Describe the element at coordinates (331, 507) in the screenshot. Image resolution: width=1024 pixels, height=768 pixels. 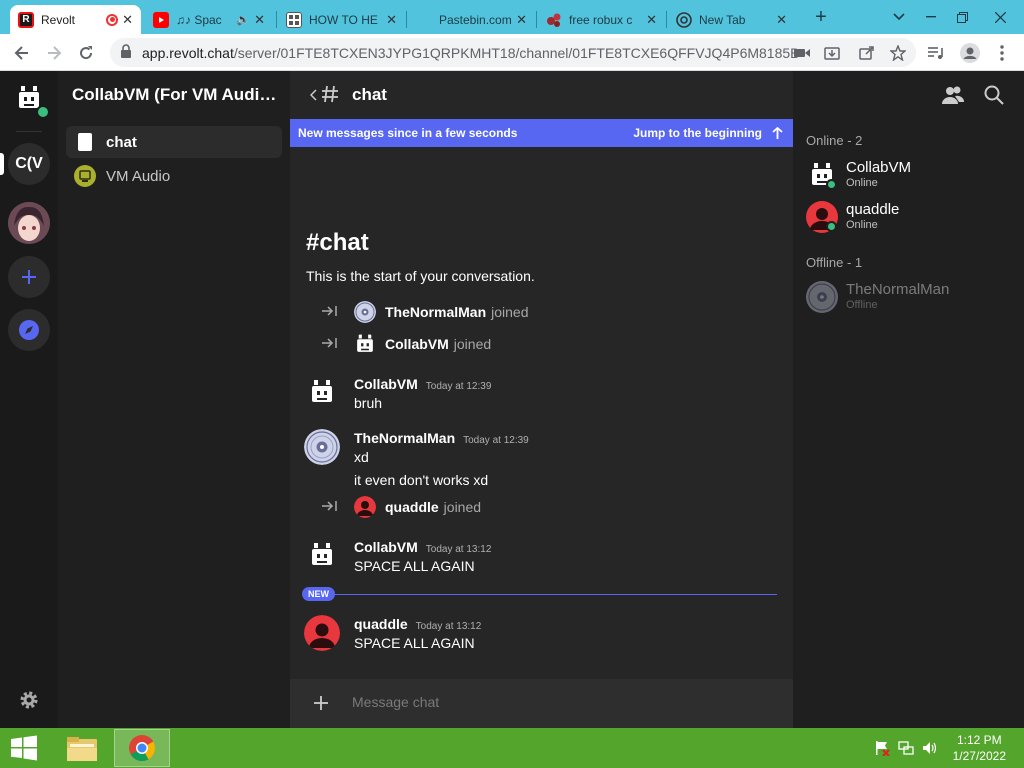
I see `join-arrow-icon` at that location.